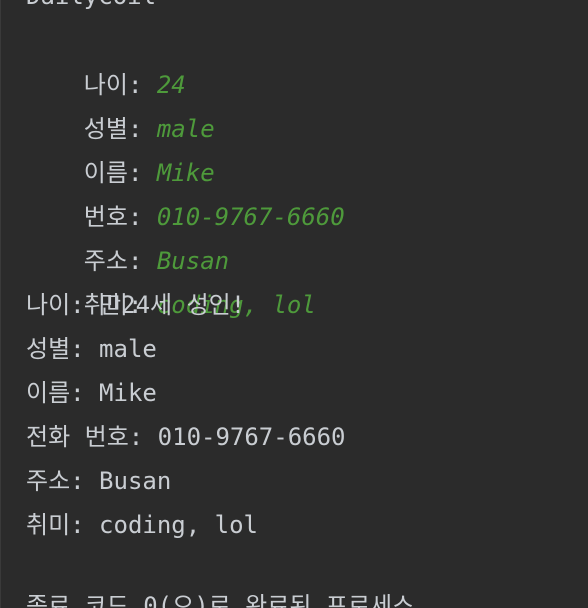 This screenshot has height=608, width=588. What do you see at coordinates (220, 600) in the screenshot?
I see `process-exit-message: 종료 코드 0(으)로 완료된 프로세스` at bounding box center [220, 600].